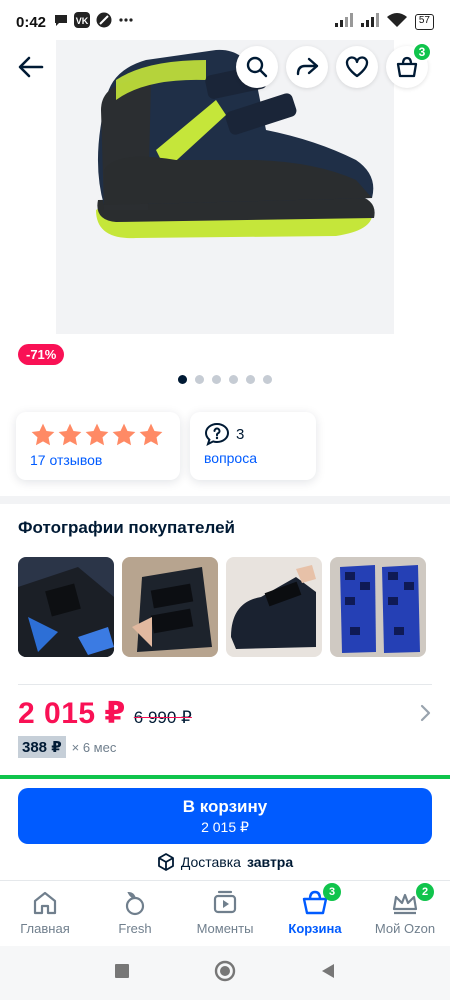  I want to click on cart-tab-badge: 3, so click(332, 892).